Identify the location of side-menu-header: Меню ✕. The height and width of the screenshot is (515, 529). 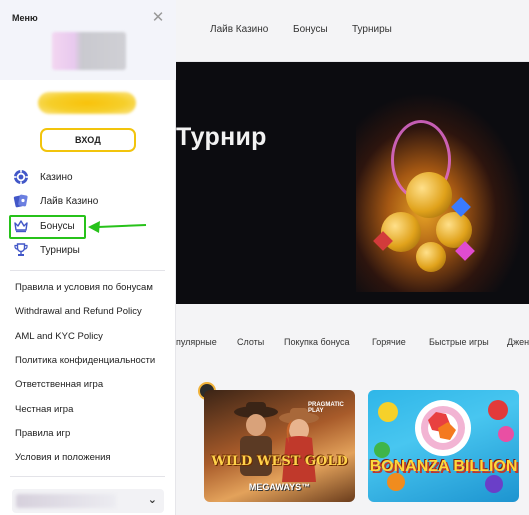
(88, 40).